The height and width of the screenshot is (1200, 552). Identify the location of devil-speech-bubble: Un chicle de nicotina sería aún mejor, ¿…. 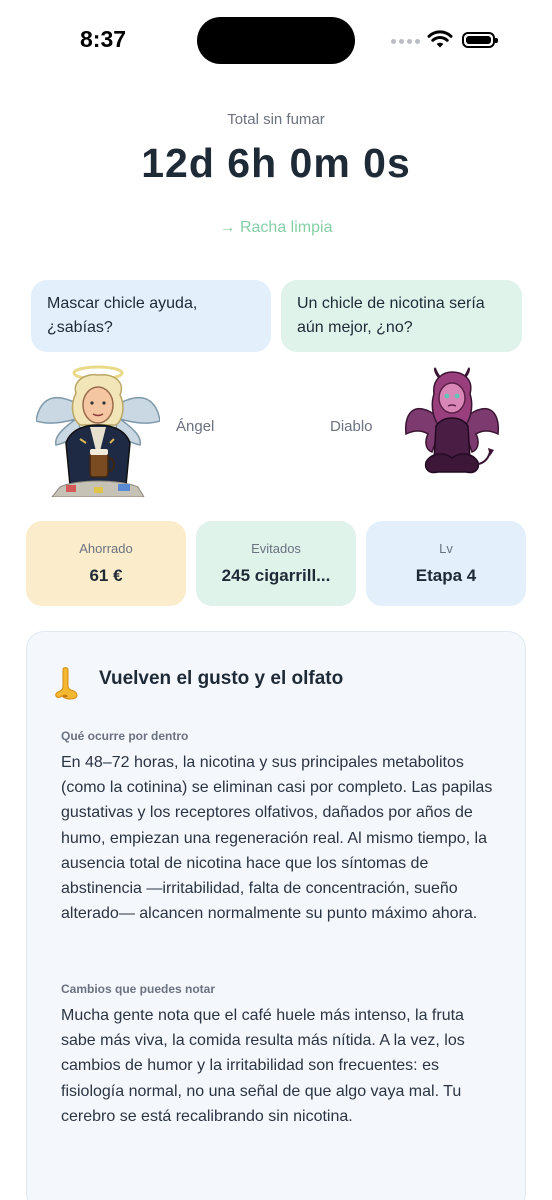
(401, 316).